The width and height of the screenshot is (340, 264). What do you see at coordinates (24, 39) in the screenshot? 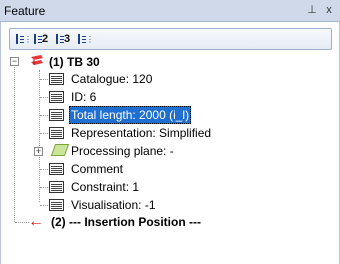
I see `expand-all-icon: ⋮` at bounding box center [24, 39].